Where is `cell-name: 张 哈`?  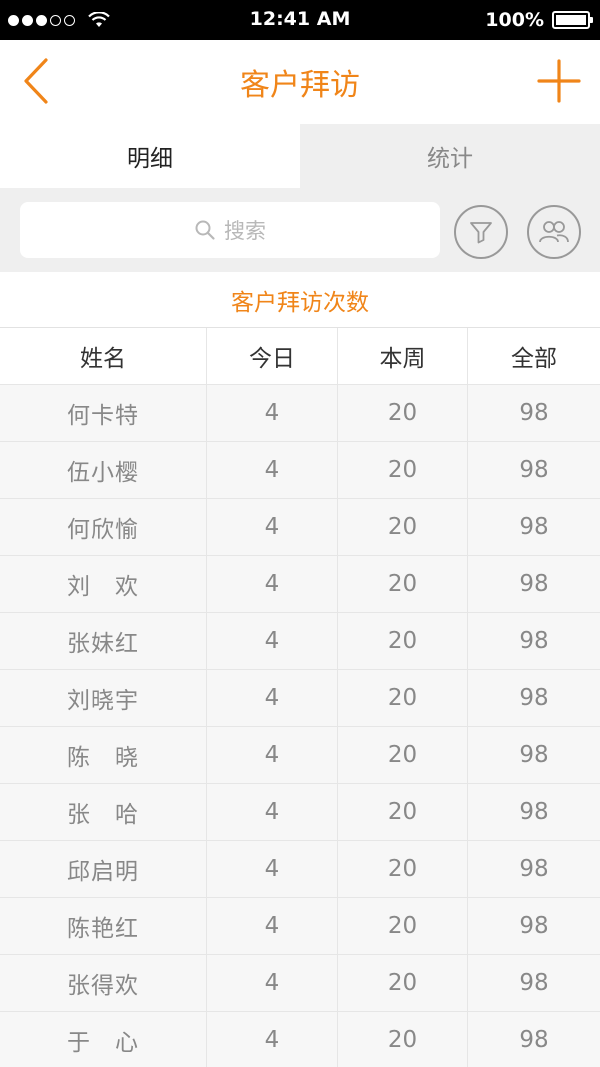 cell-name: 张 哈 is located at coordinates (103, 812).